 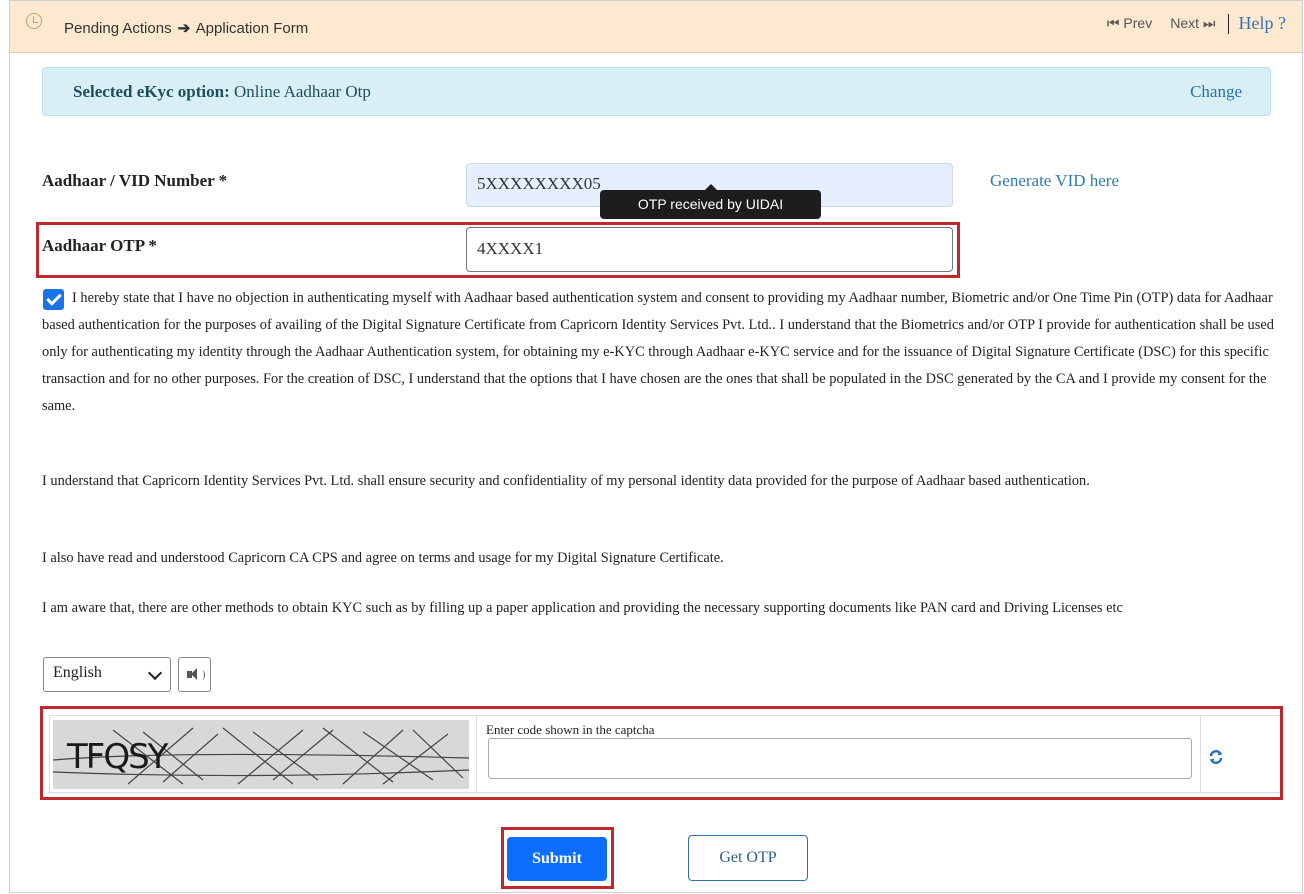 What do you see at coordinates (1113, 23) in the screenshot?
I see `double-left-arrow-icon: ⏮` at bounding box center [1113, 23].